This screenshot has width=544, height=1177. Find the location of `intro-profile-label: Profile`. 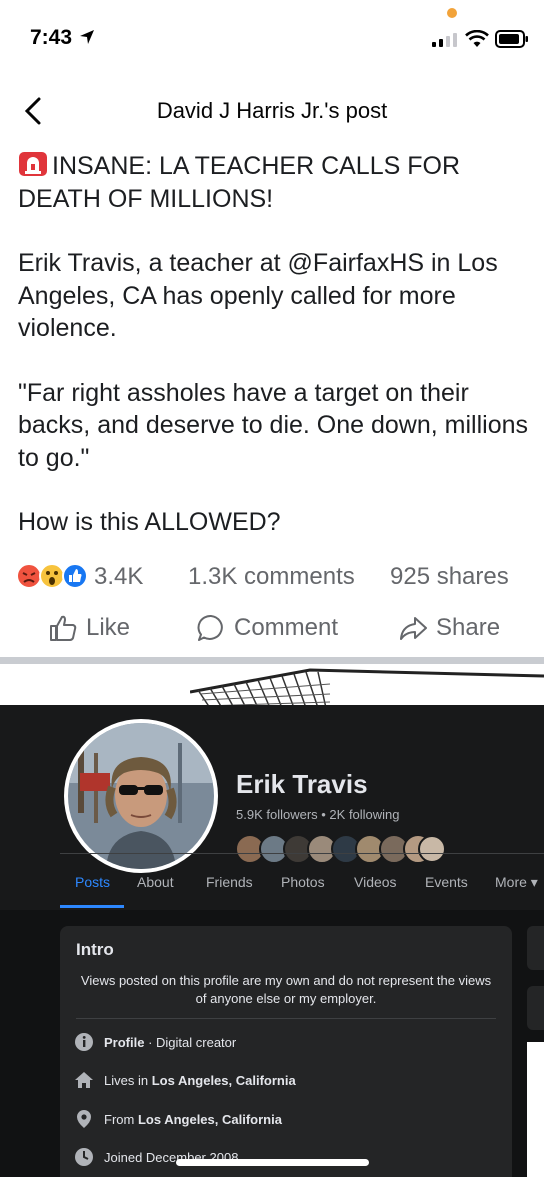

intro-profile-label: Profile is located at coordinates (124, 1042).